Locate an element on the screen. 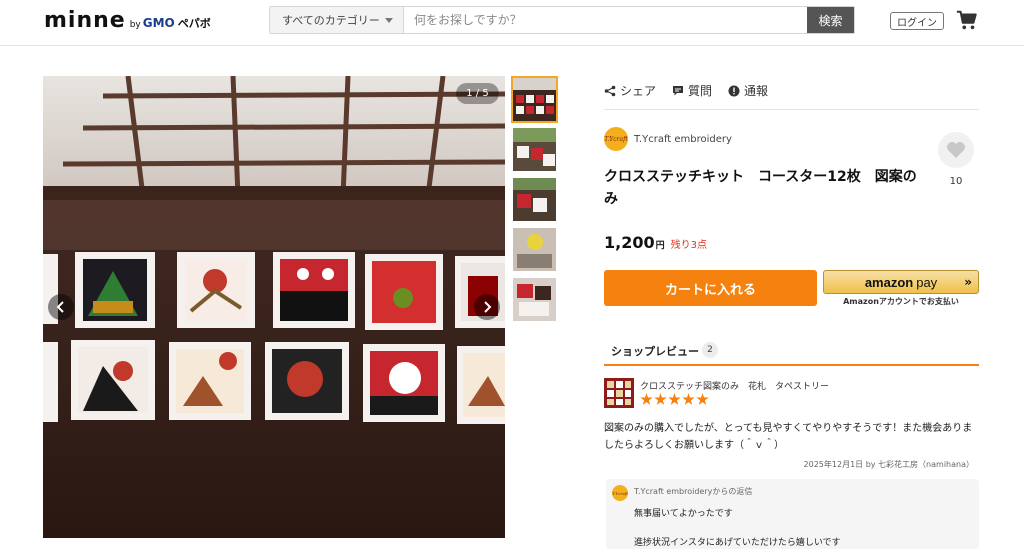 The height and width of the screenshot is (549, 1024). thumbnail-list is located at coordinates (534, 201).